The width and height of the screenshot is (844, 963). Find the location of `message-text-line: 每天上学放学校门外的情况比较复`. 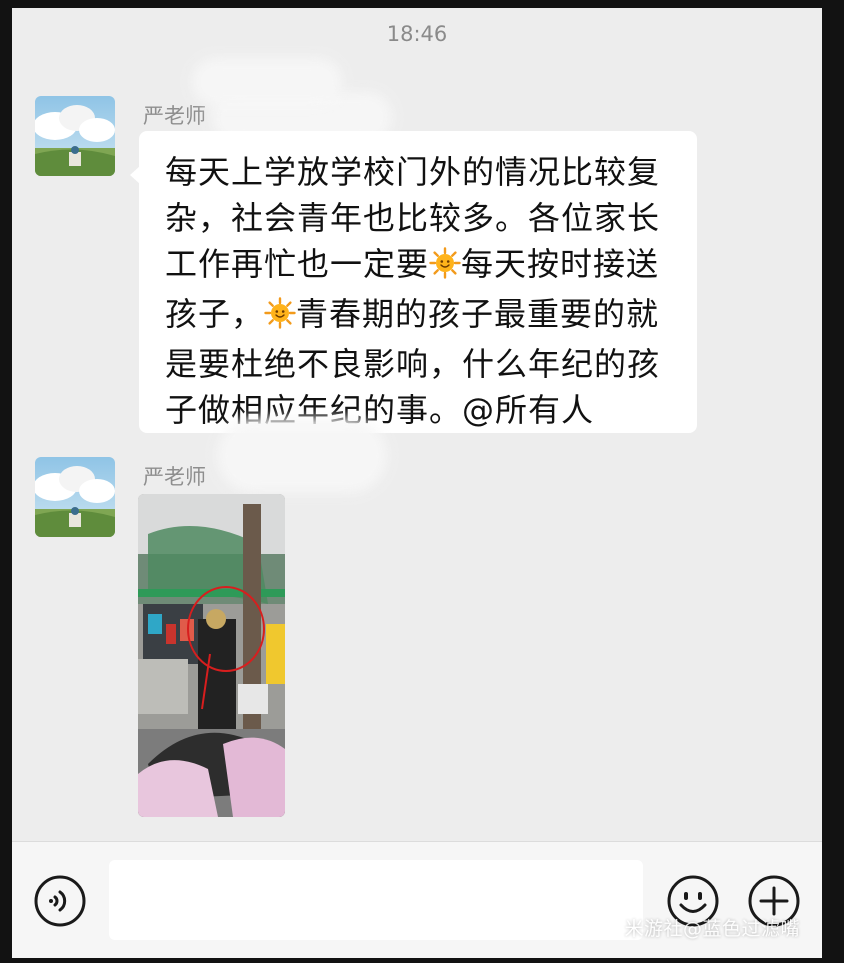

message-text-line: 每天上学放学校门外的情况比较复 is located at coordinates (420, 172).